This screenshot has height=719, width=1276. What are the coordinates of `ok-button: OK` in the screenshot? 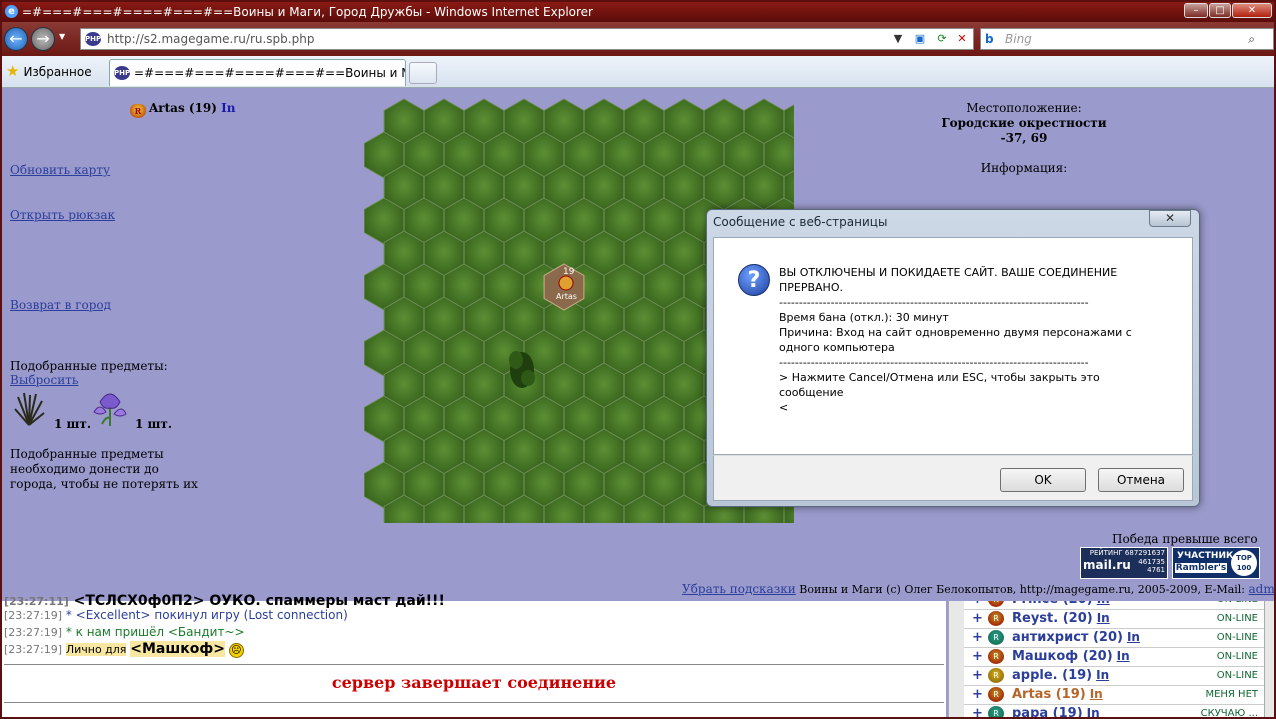 It's located at (1043, 480).